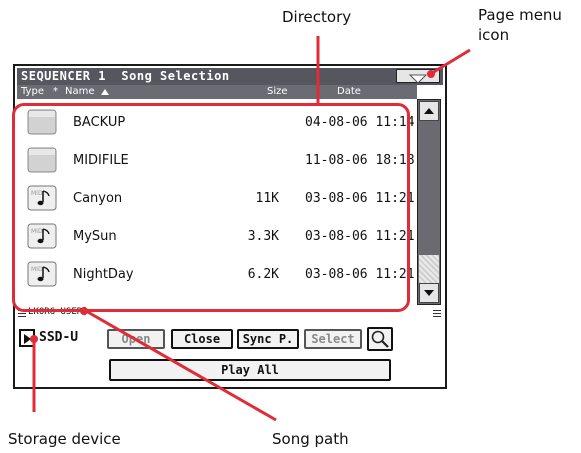 The height and width of the screenshot is (453, 581). Describe the element at coordinates (84, 311) in the screenshot. I see `song-path-callout-dot` at that location.